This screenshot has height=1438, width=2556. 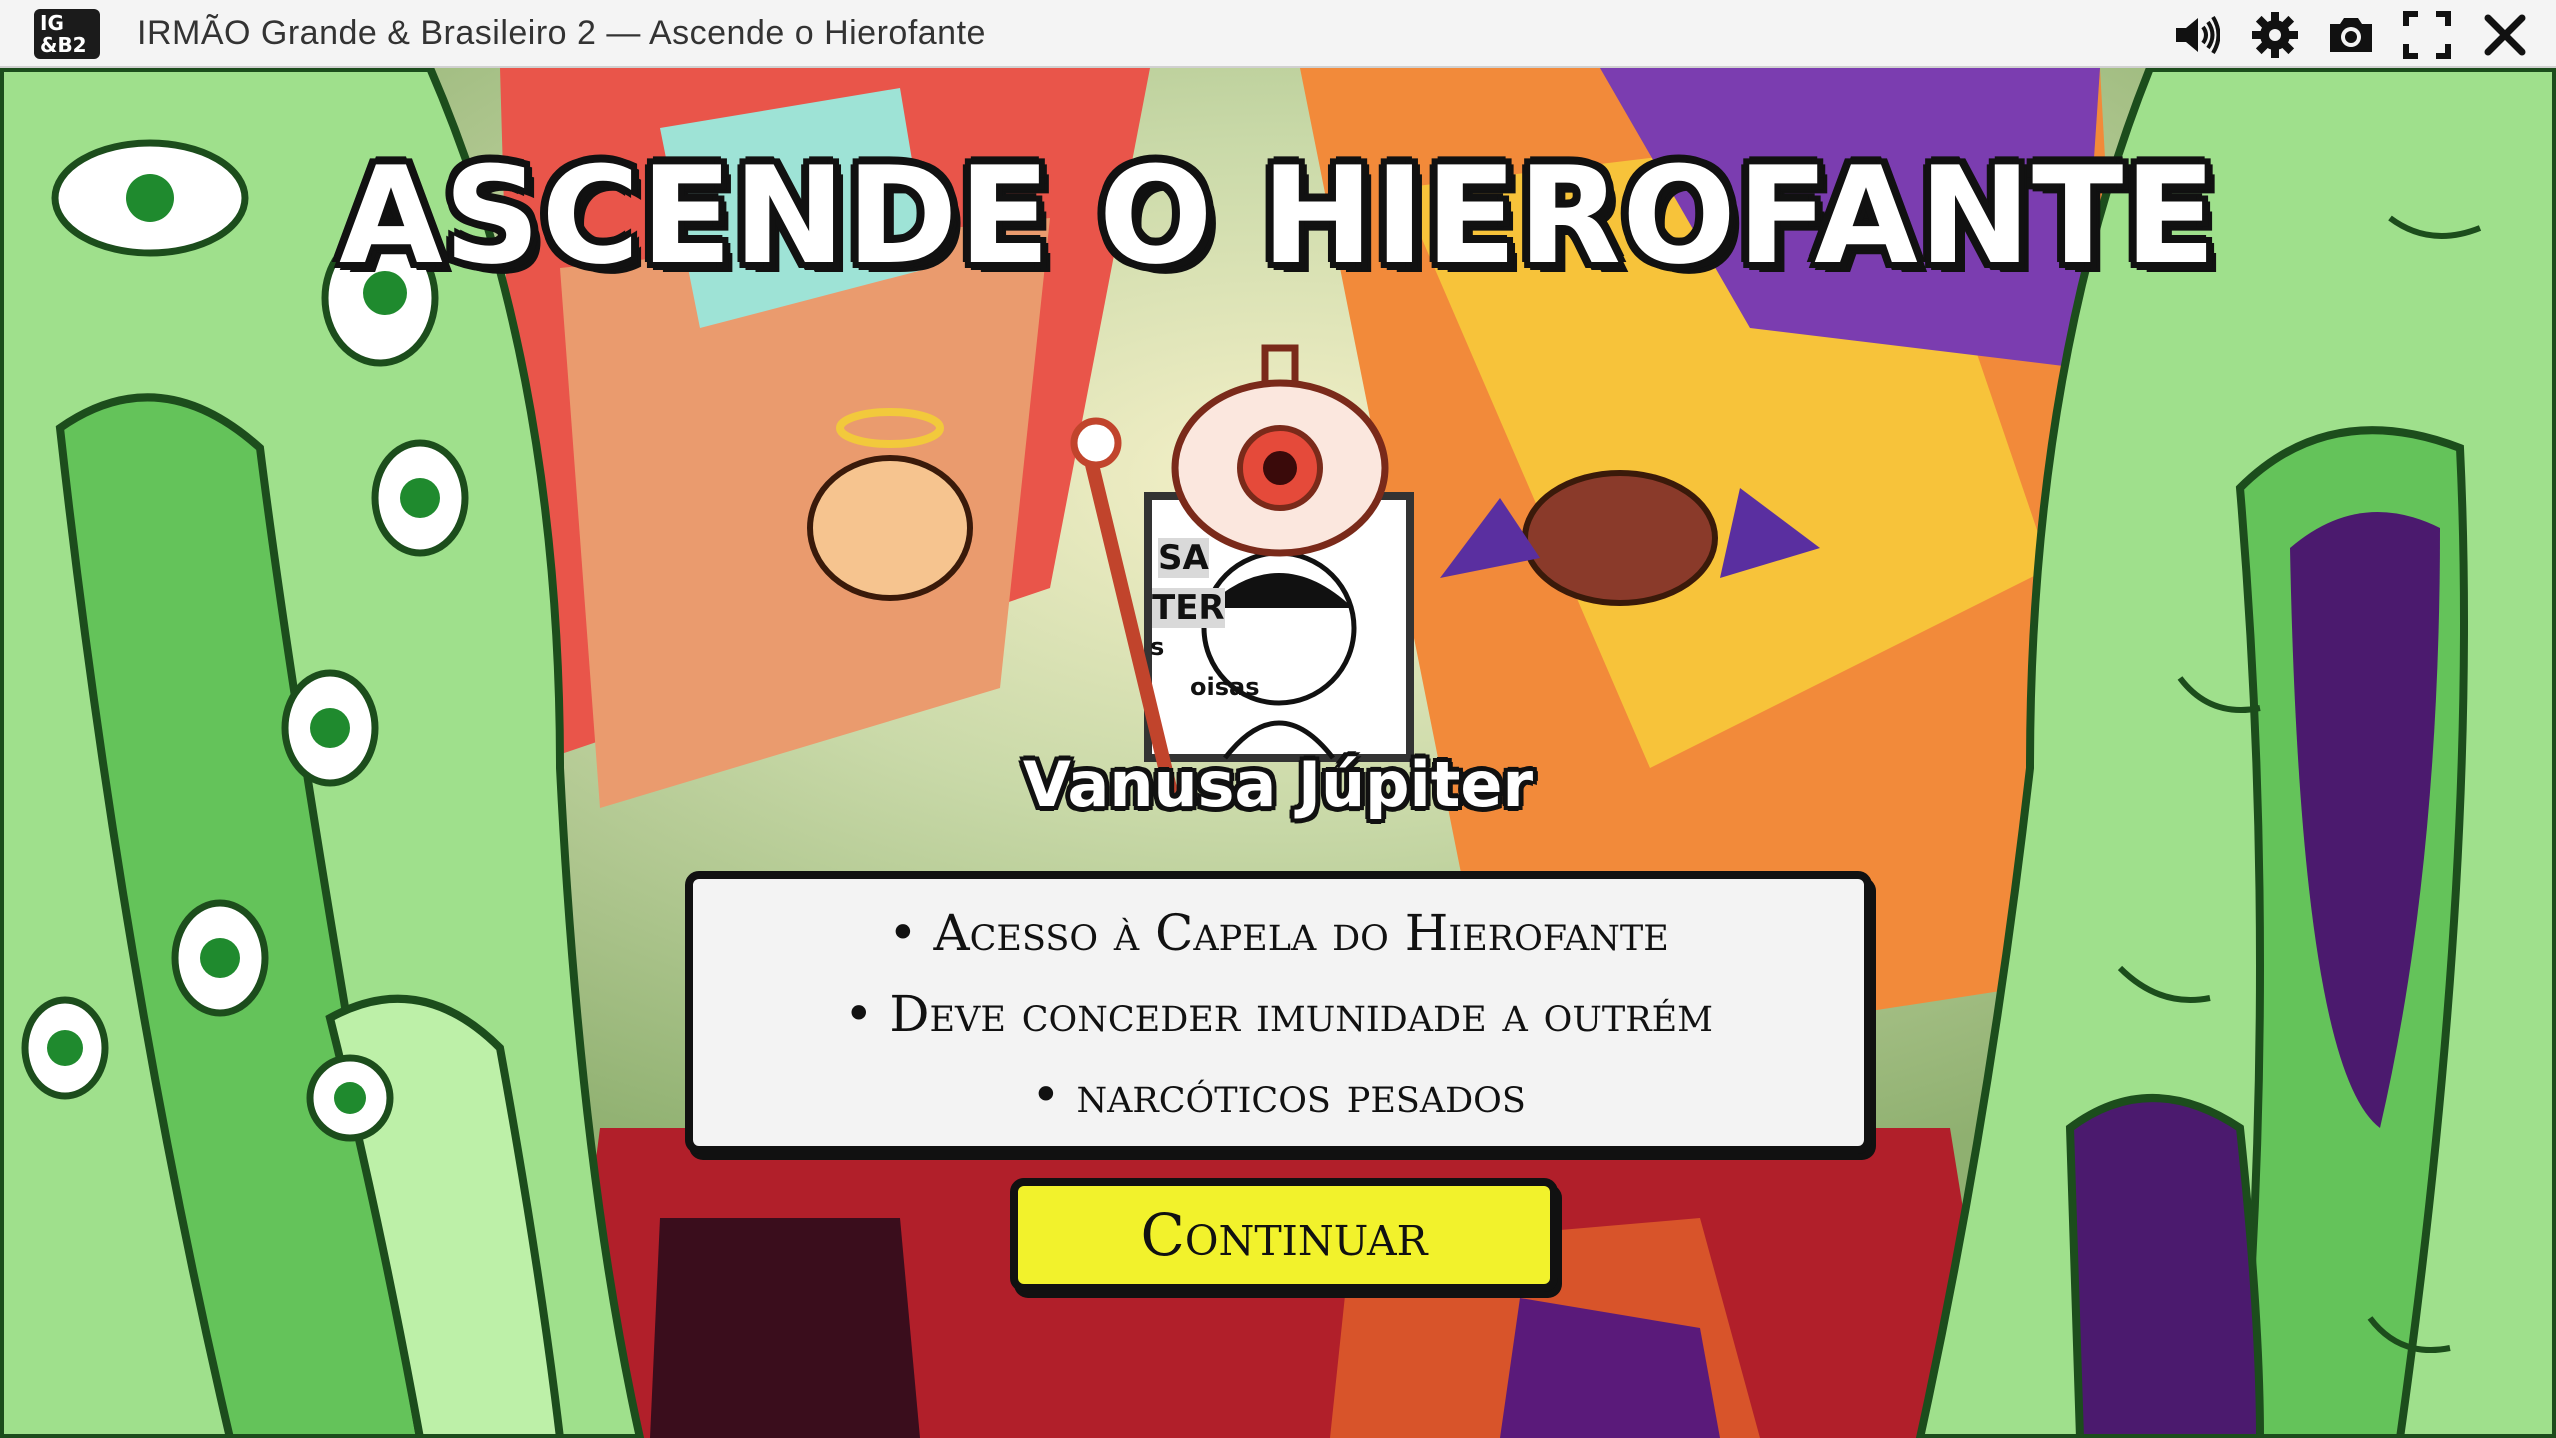 What do you see at coordinates (1225, 687) in the screenshot?
I see `portrait-text-line: oisas` at bounding box center [1225, 687].